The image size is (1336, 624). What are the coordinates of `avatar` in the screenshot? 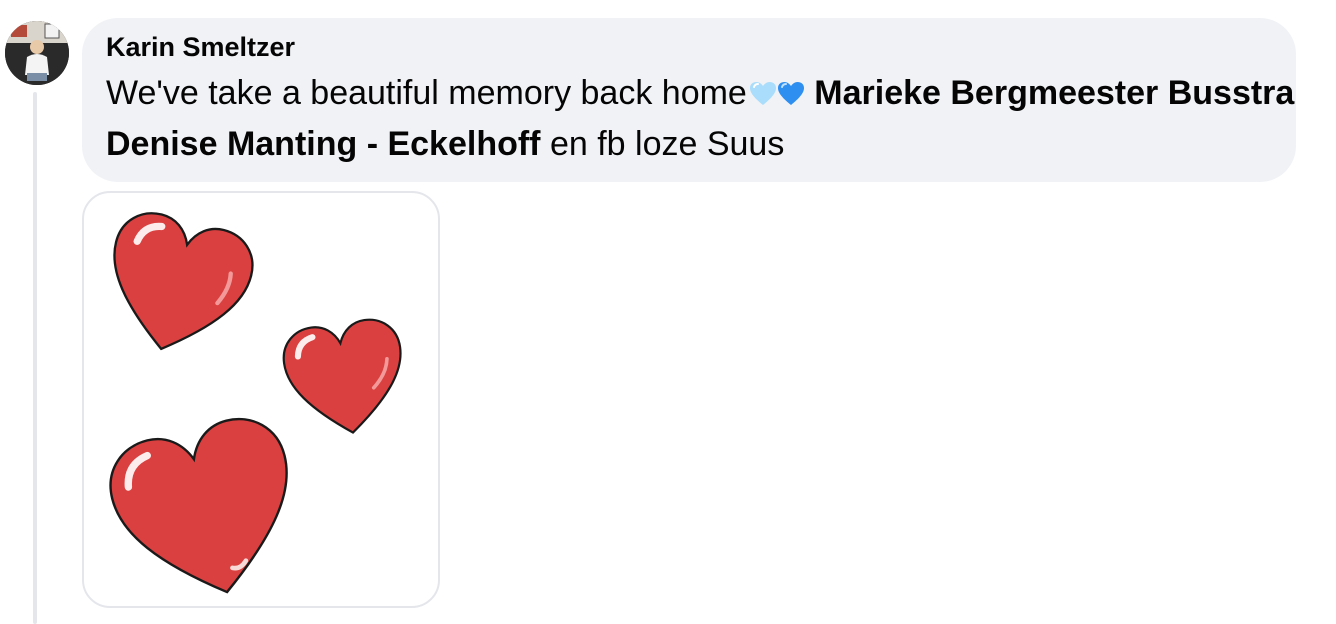 It's located at (37, 53).